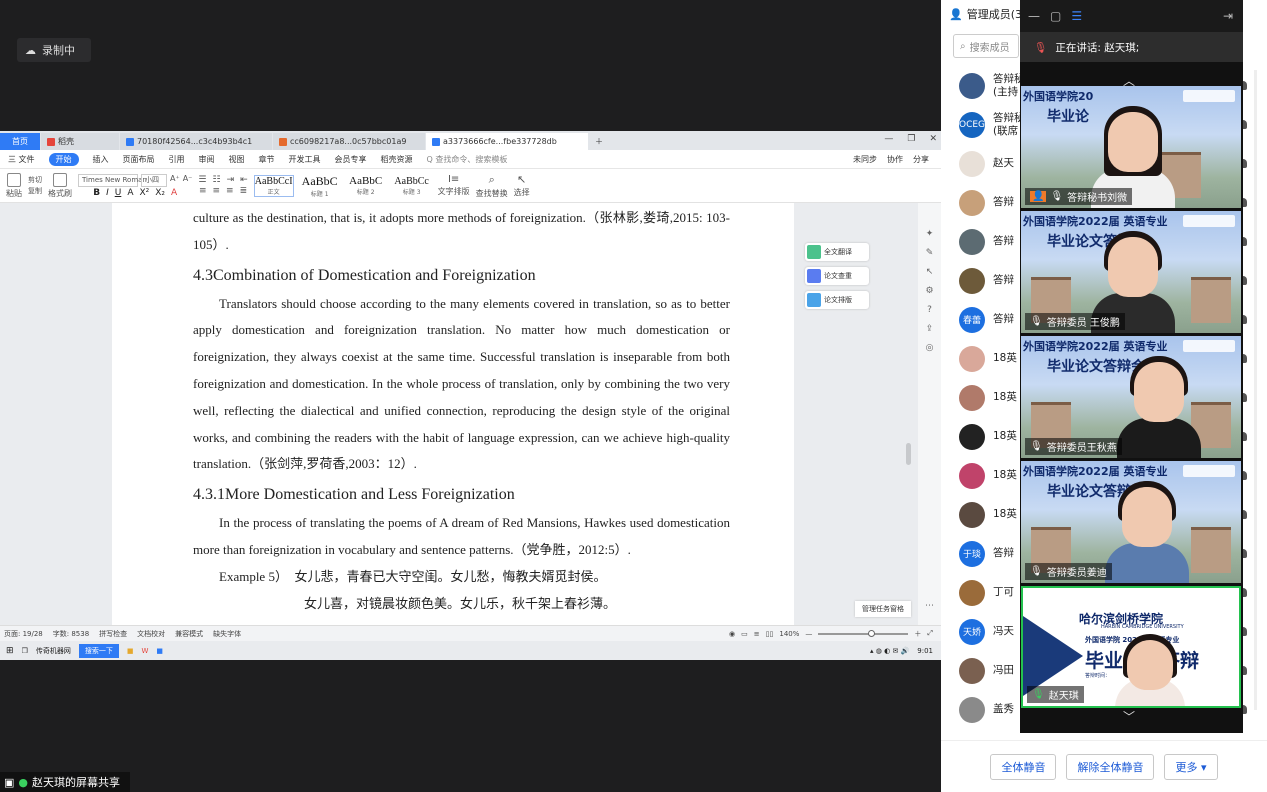 The height and width of the screenshot is (792, 1267). What do you see at coordinates (492, 186) in the screenshot?
I see `find-replace-button: ⌕ 查找替换` at bounding box center [492, 186].